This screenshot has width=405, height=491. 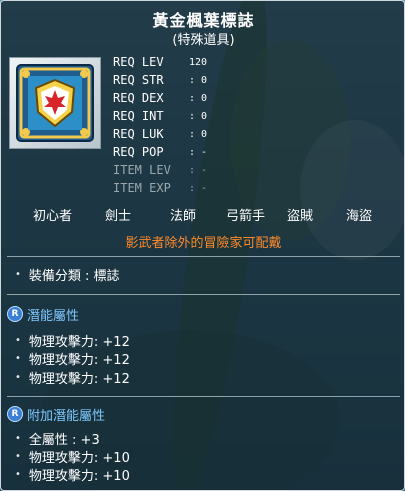 I want to click on req-row: REQ DEX : 0, so click(x=160, y=98).